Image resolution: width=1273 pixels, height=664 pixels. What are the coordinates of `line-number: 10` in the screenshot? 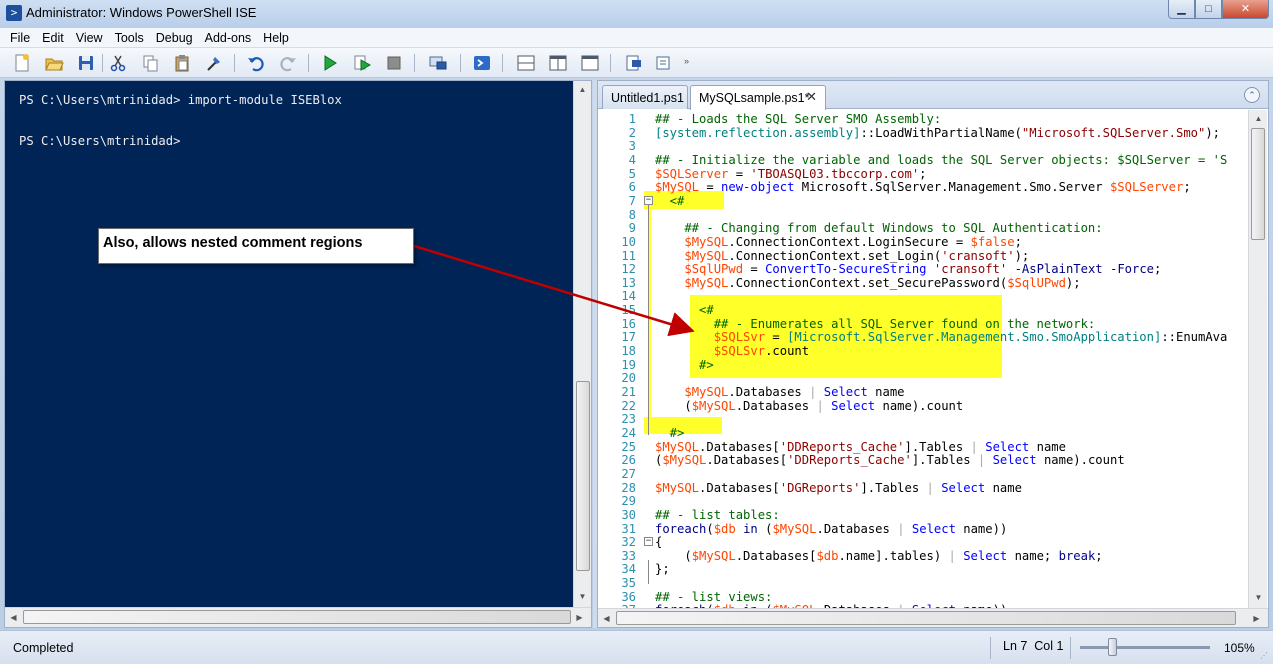 It's located at (628, 241).